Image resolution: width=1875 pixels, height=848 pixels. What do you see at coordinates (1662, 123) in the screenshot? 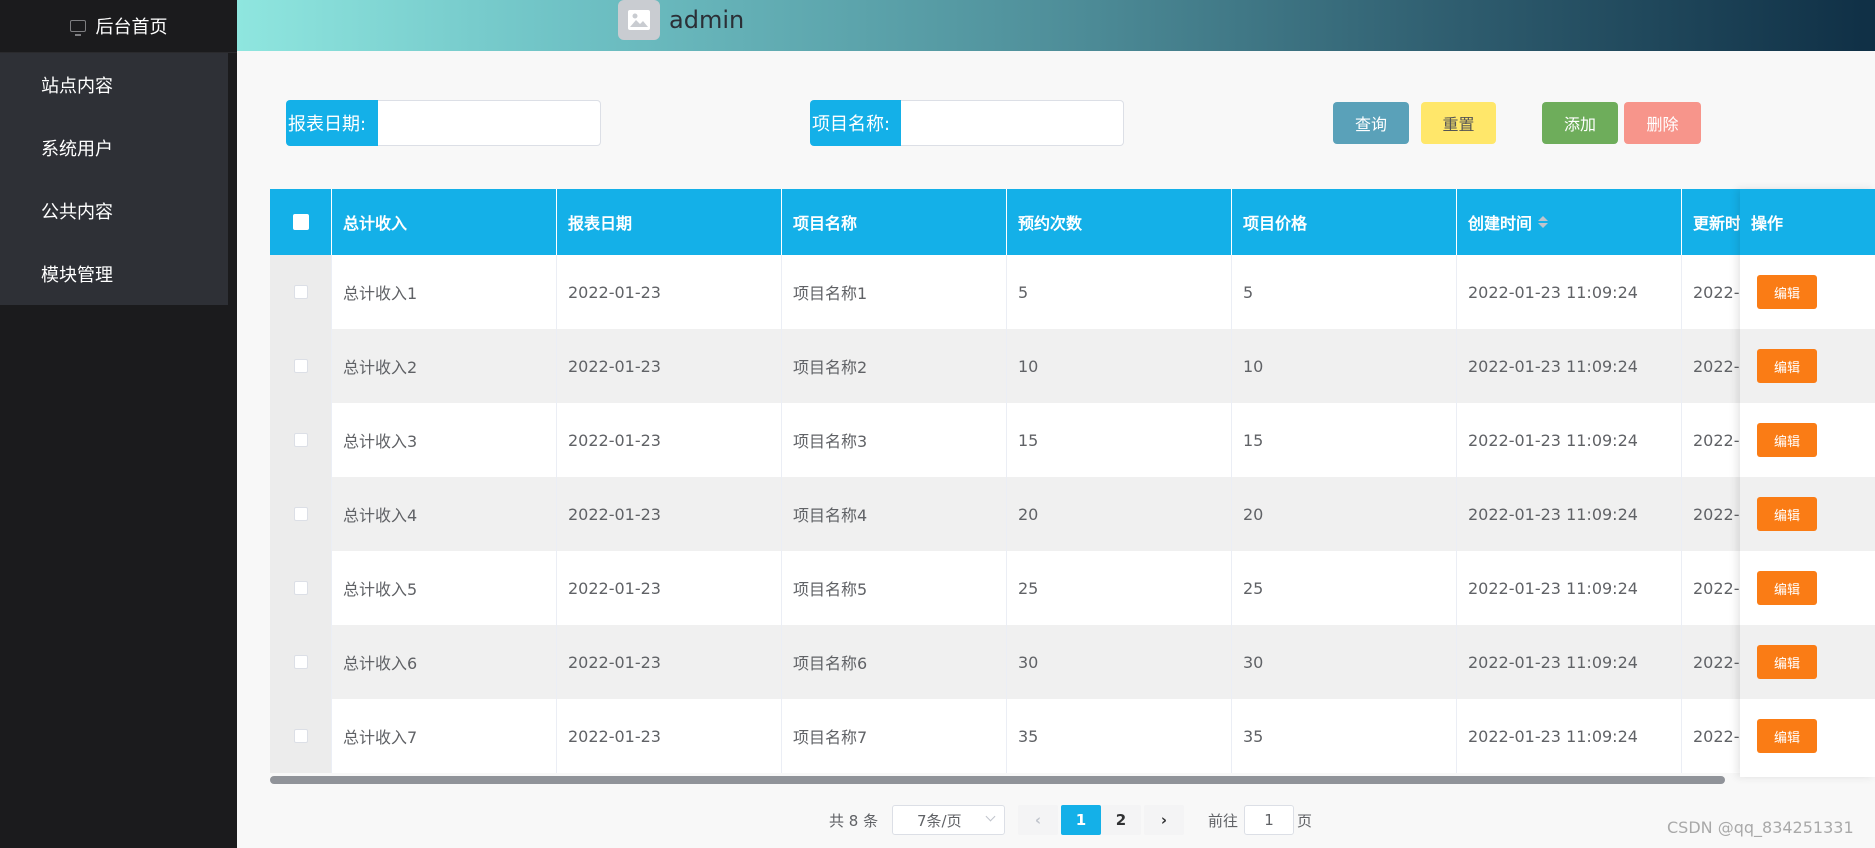
I see `delete-button: 删除` at bounding box center [1662, 123].